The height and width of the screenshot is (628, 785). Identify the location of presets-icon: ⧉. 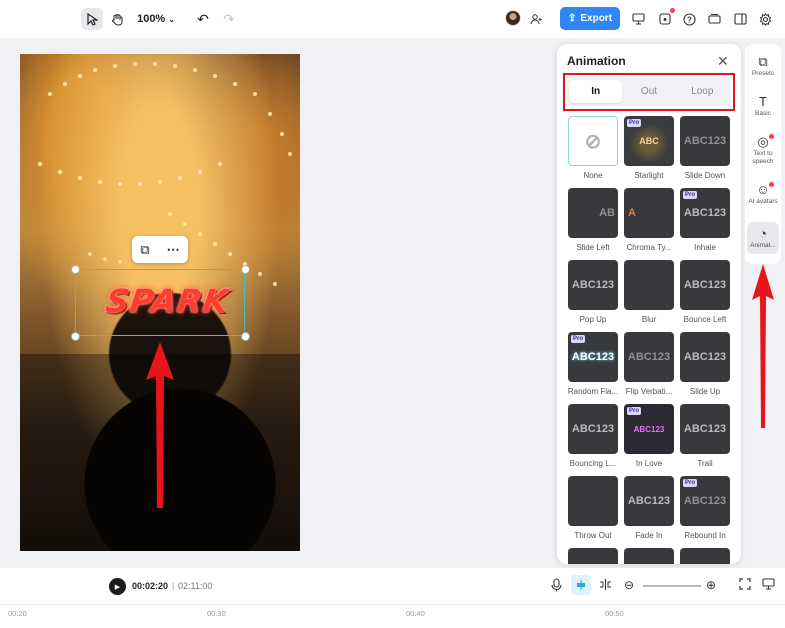
(763, 61).